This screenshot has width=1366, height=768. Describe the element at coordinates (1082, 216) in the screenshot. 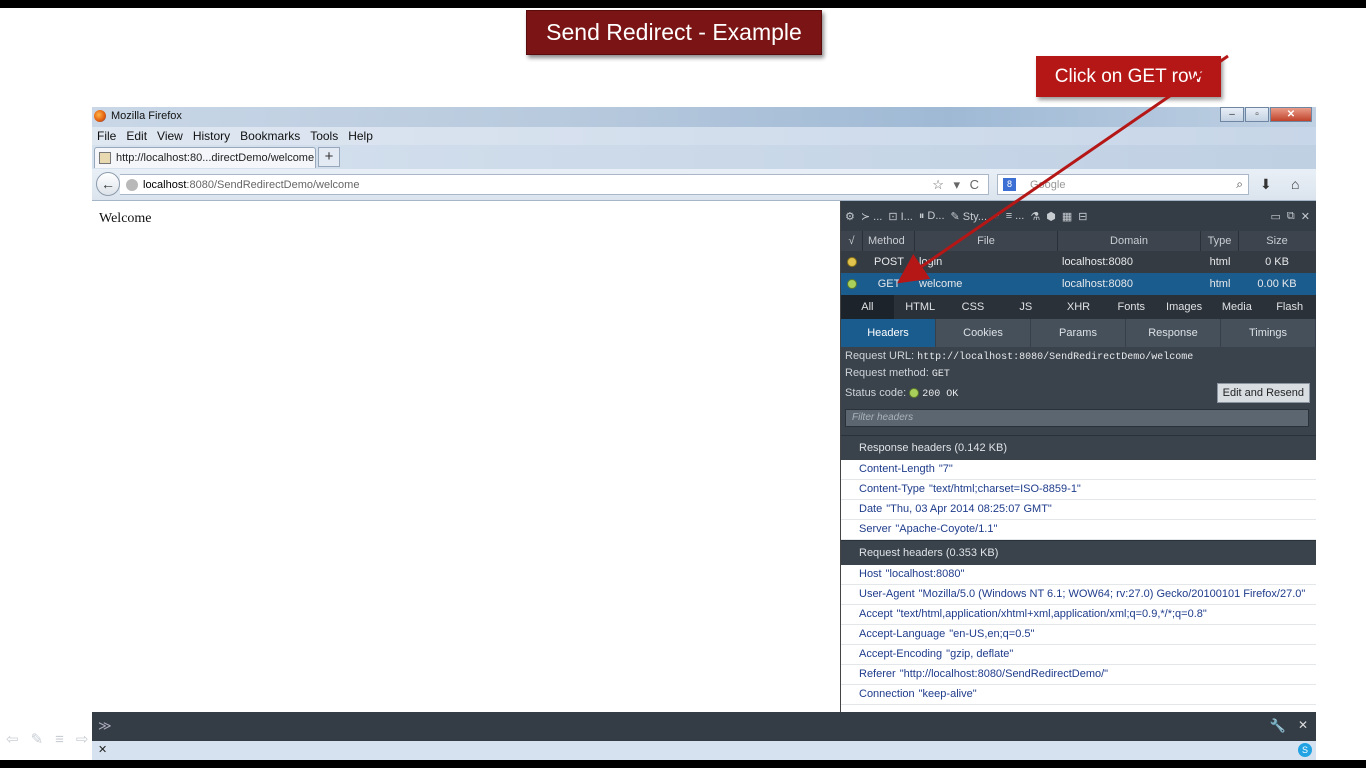

I see `split-console-icon: ⊟` at that location.